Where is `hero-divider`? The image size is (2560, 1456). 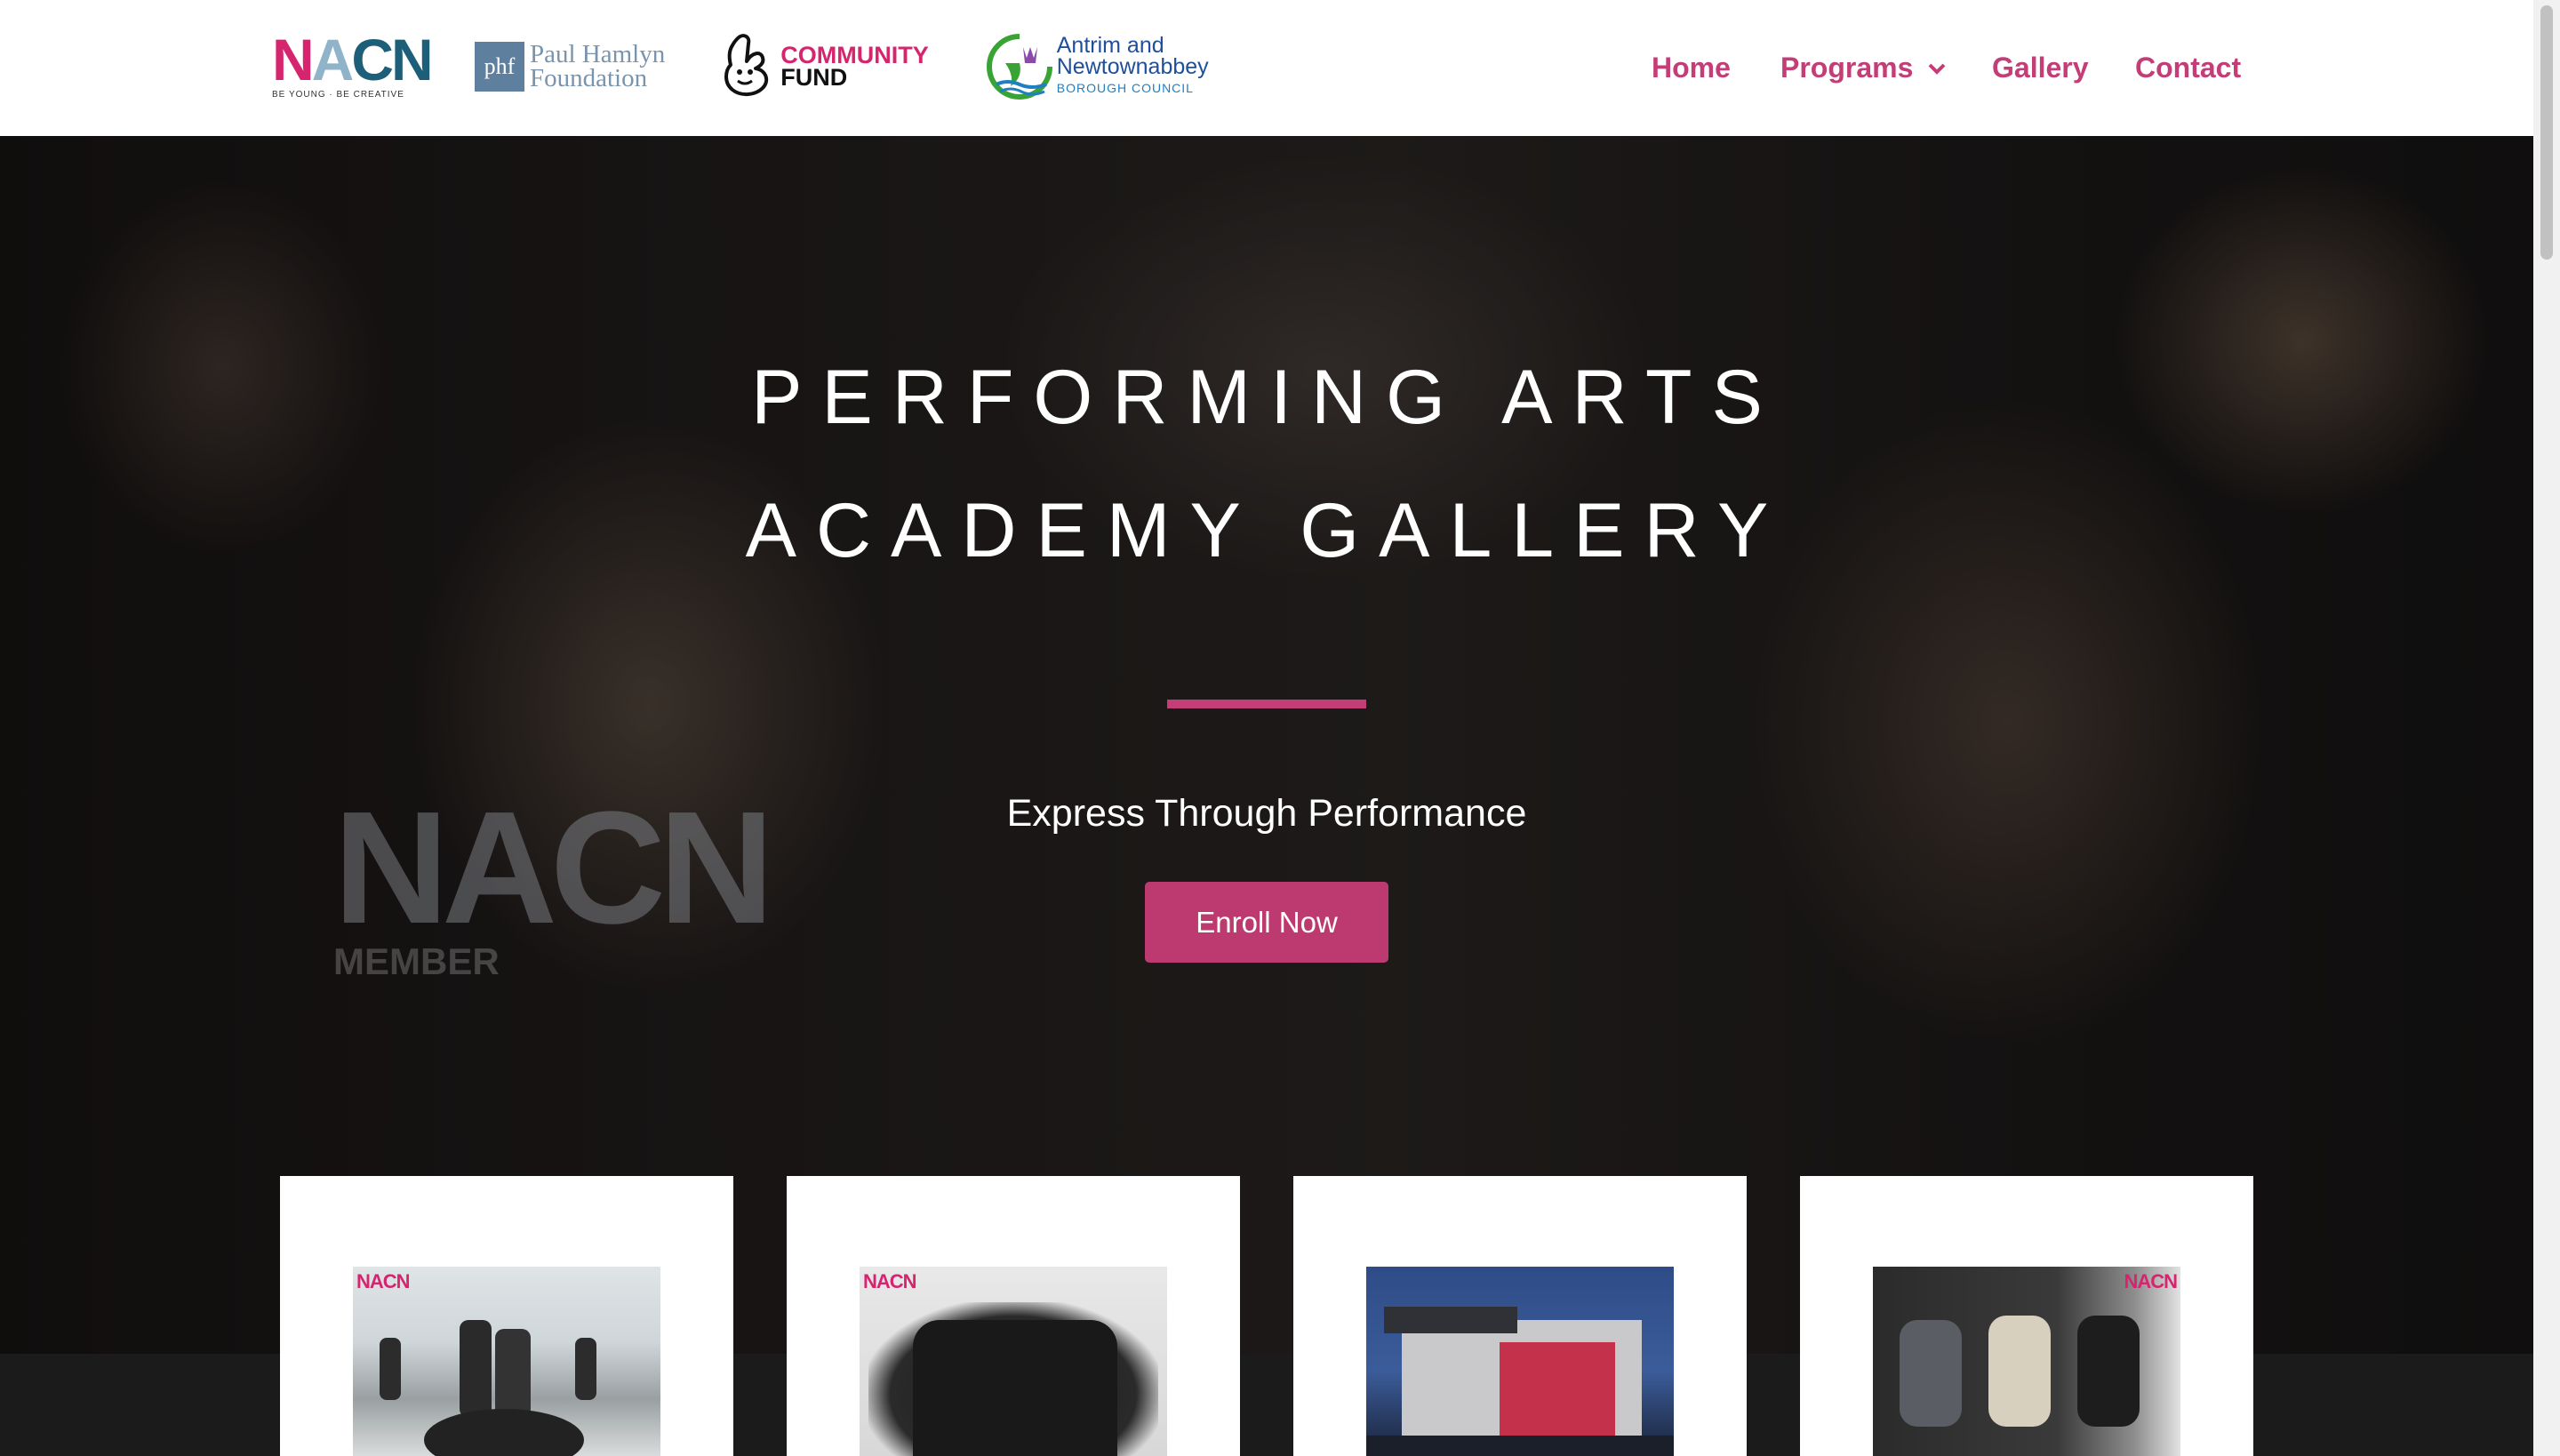 hero-divider is located at coordinates (1266, 704).